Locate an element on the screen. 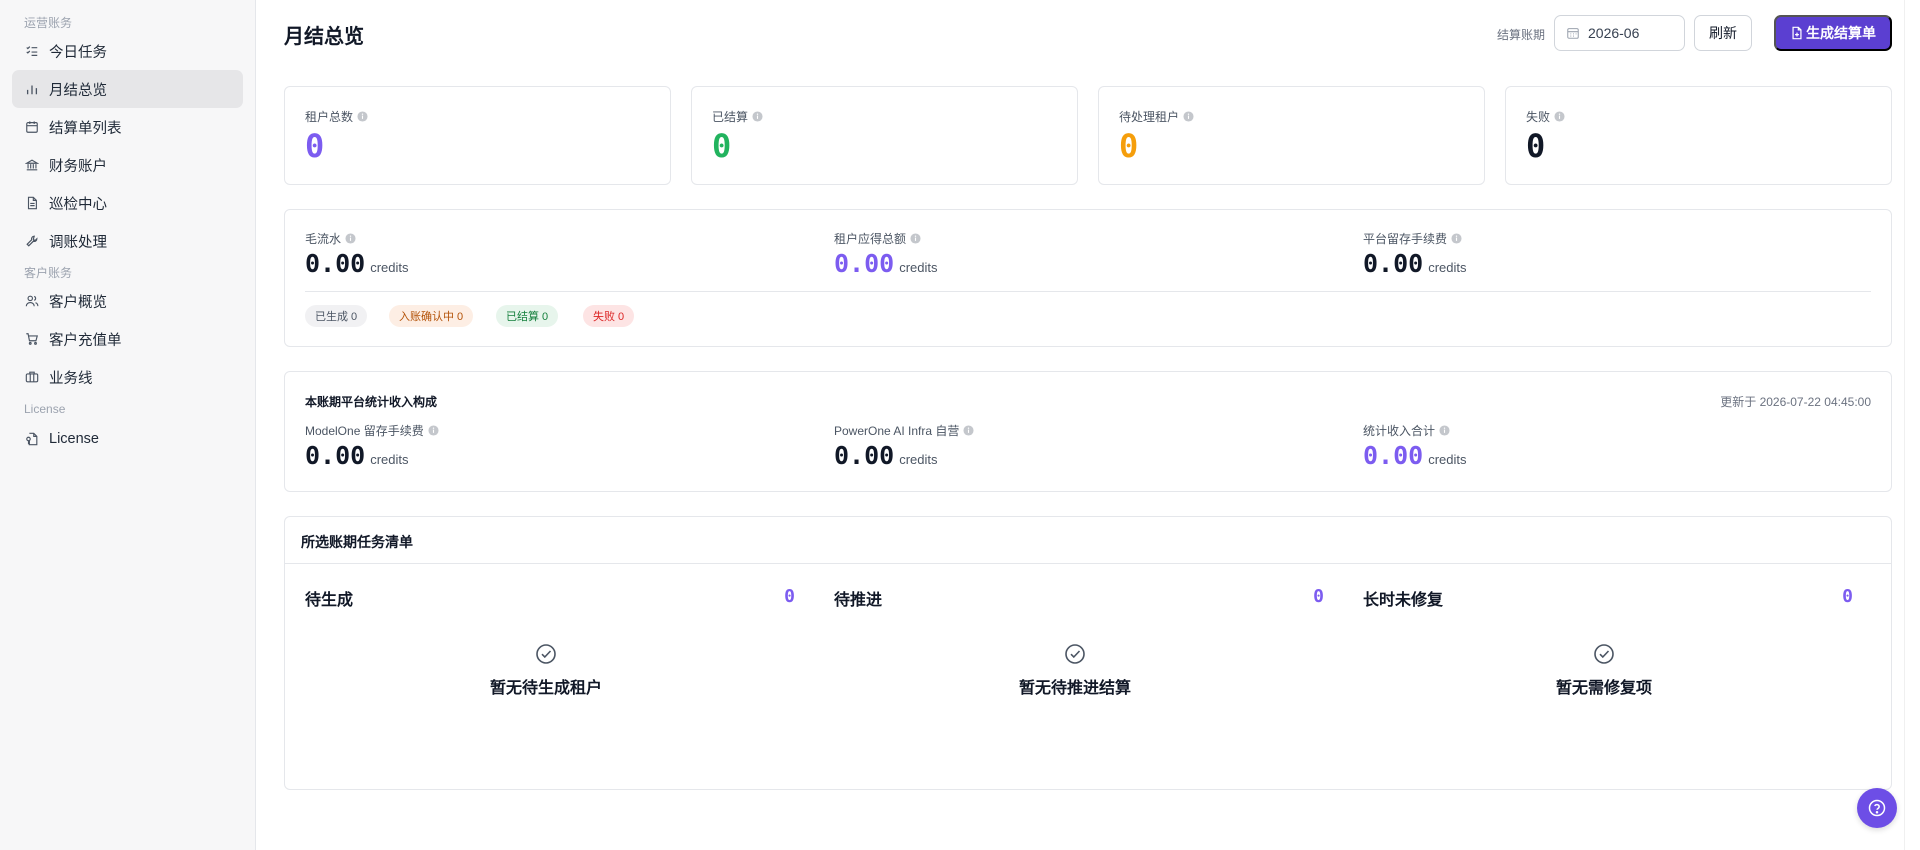 The width and height of the screenshot is (1920, 850). money-label-wrap: 统计收入合计 is located at coordinates (1415, 430).